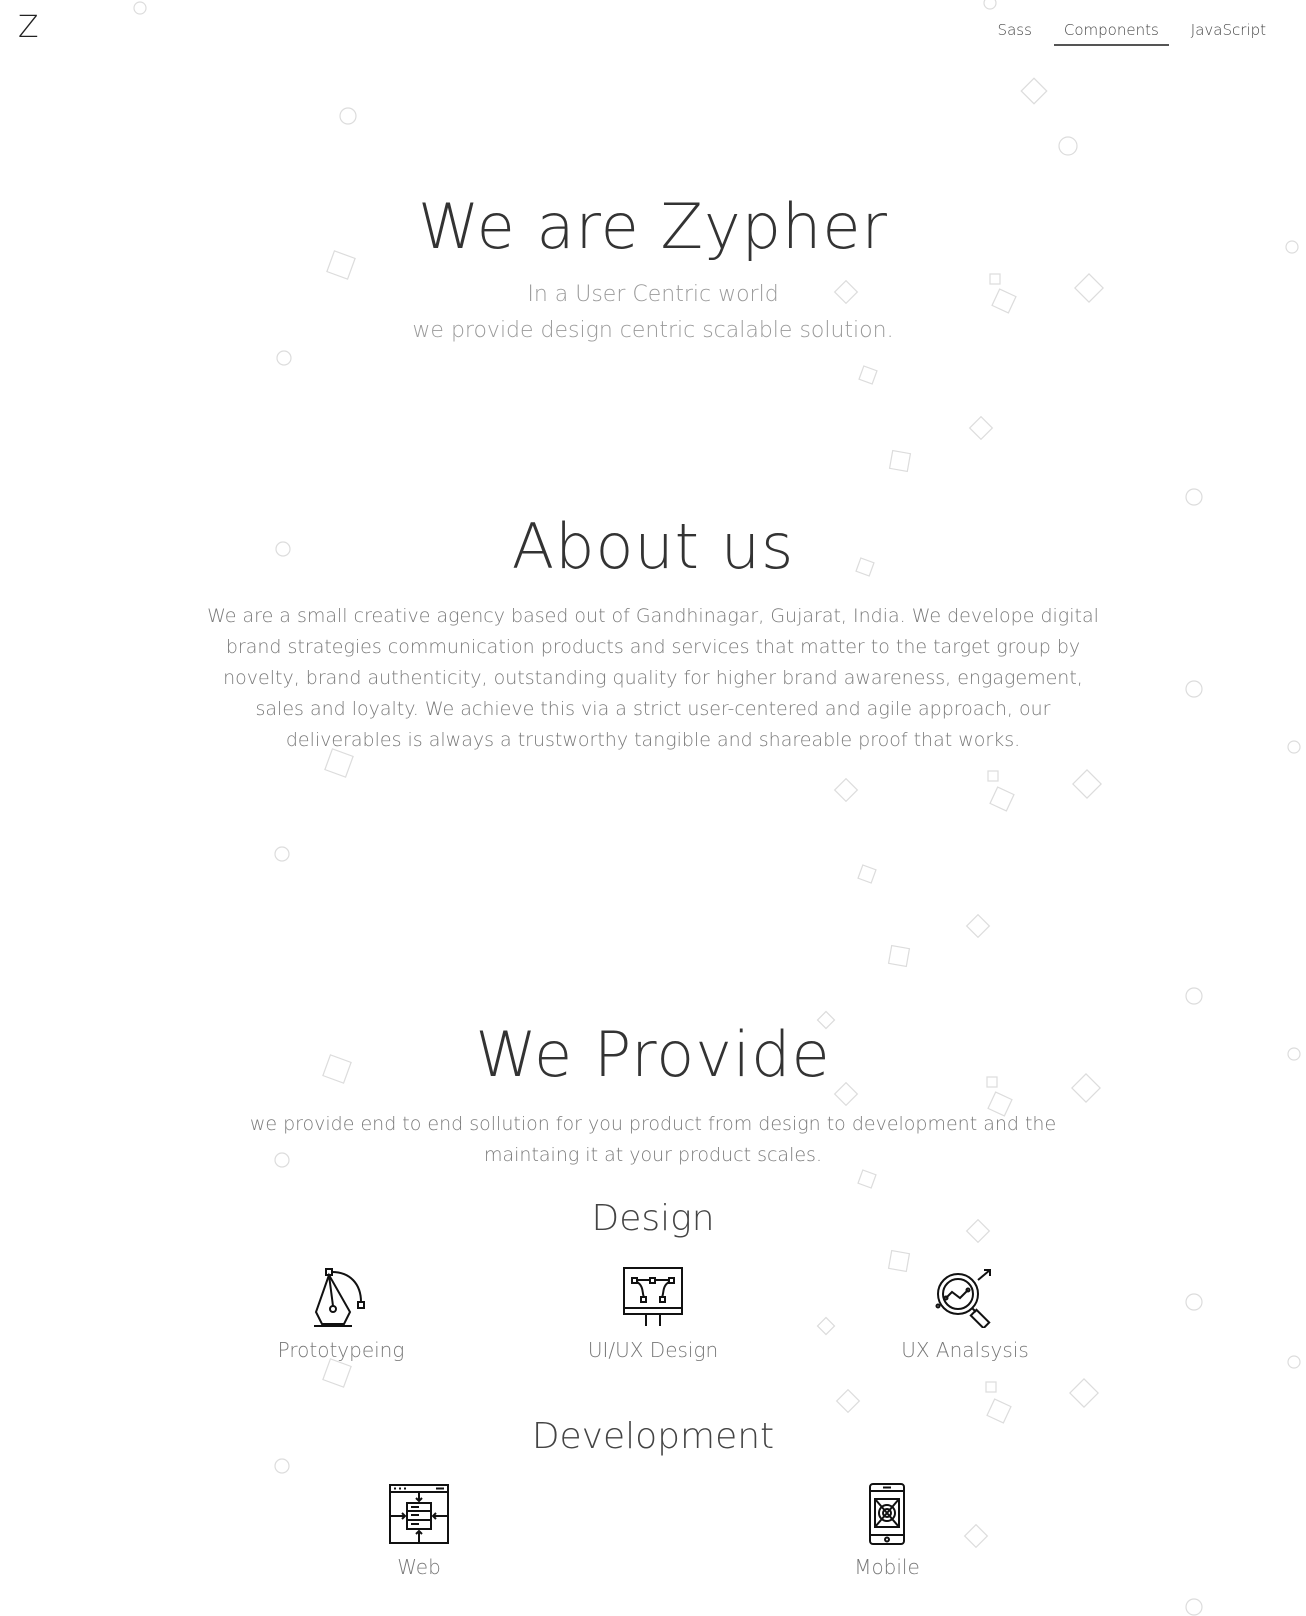 This screenshot has width=1306, height=1616. I want to click on pen-tool-icon, so click(339, 1297).